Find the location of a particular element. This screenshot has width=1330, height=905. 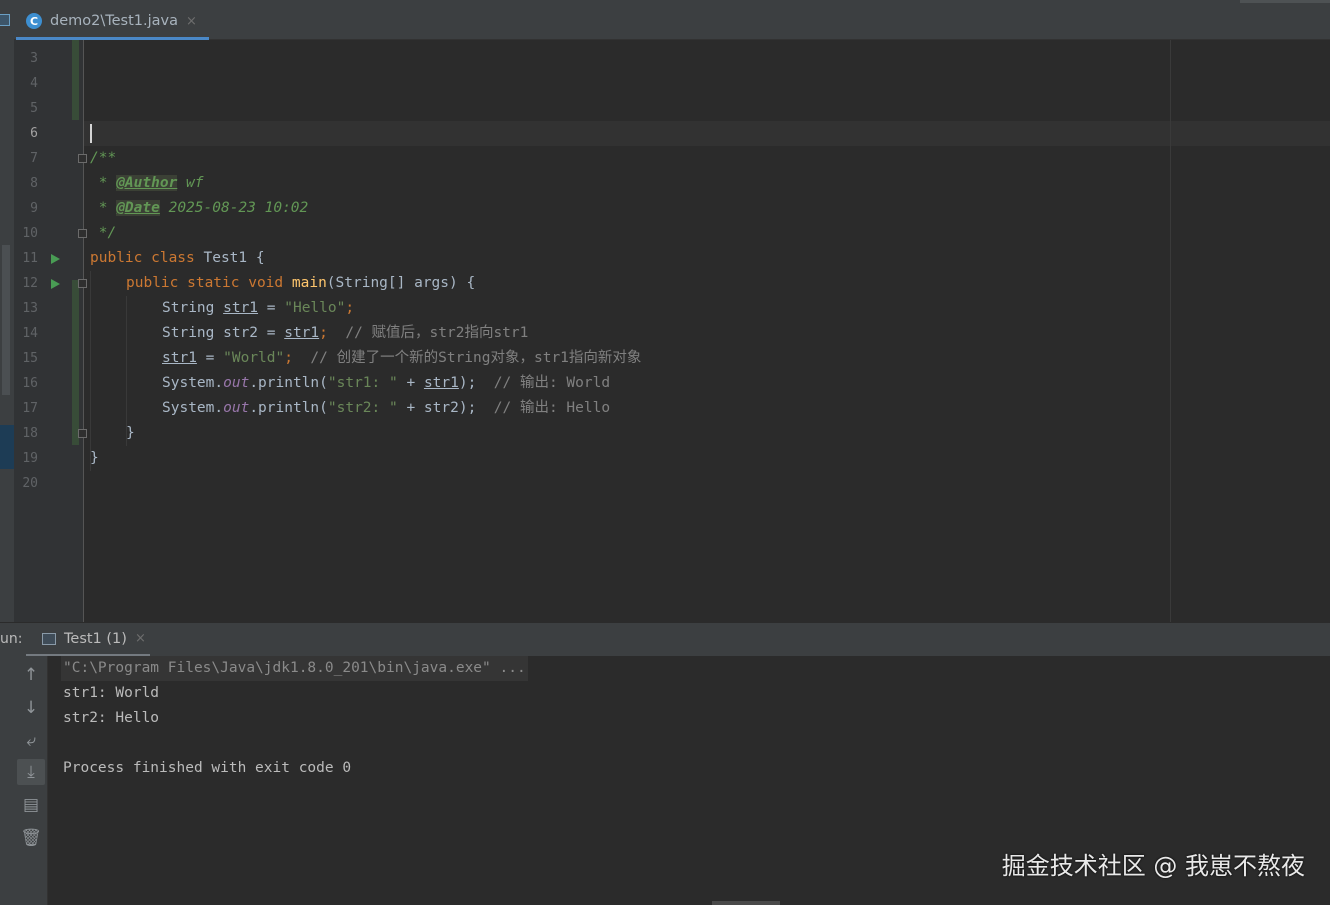

tab-label: demo2\Test1.java is located at coordinates (114, 21).